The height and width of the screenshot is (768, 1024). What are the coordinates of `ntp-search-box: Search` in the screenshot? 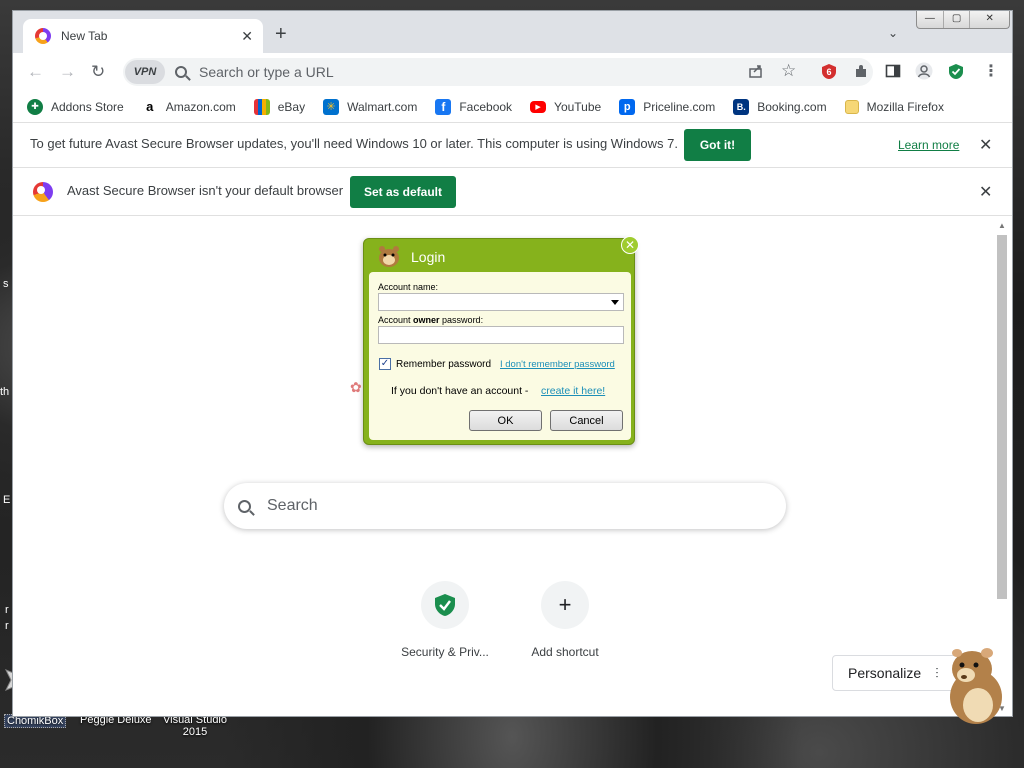 It's located at (505, 506).